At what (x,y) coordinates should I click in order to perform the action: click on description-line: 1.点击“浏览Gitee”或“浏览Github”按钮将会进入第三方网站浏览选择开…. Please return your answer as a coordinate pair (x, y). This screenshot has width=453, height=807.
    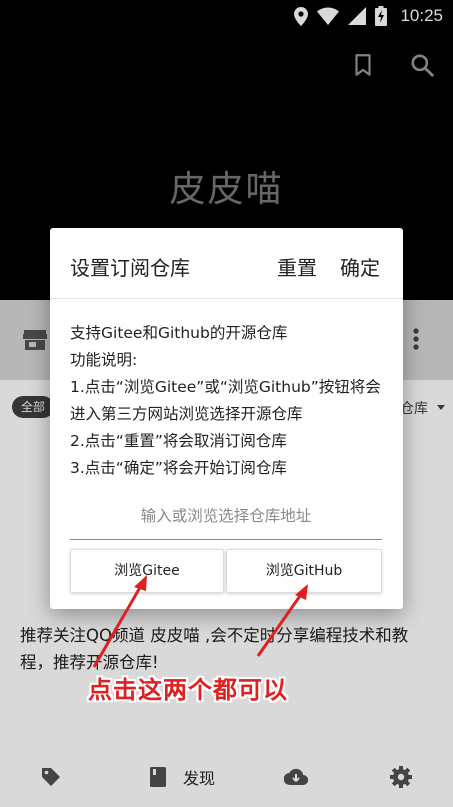
    Looking at the image, I should click on (225, 400).